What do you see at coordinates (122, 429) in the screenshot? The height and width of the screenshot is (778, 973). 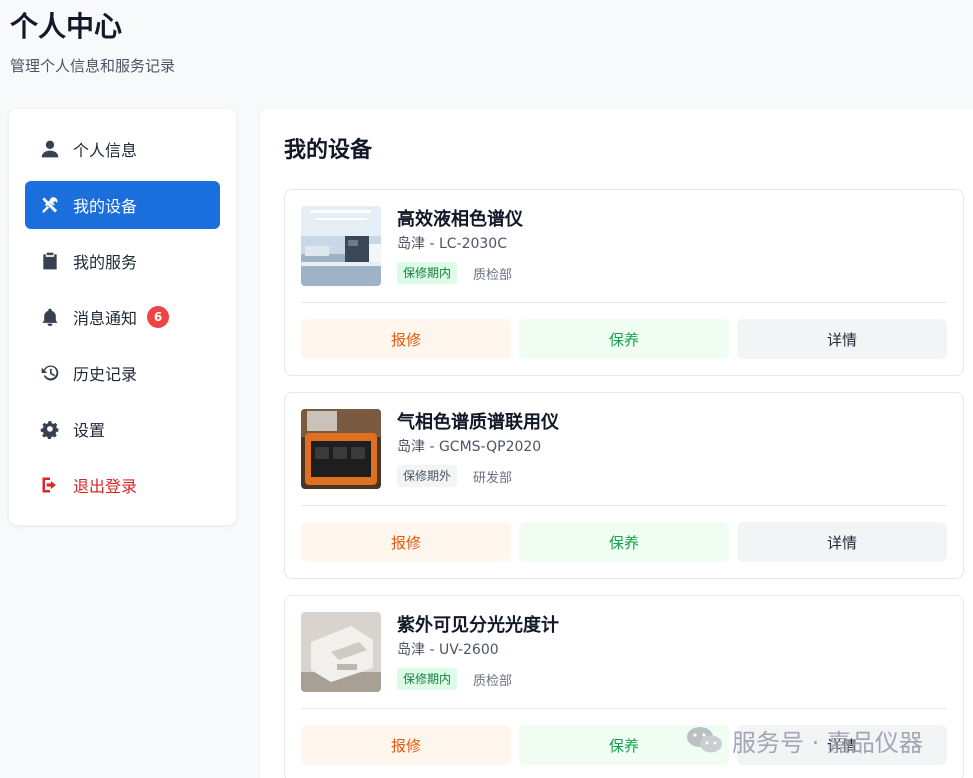 I see `sidebar-item-settings: 设置` at bounding box center [122, 429].